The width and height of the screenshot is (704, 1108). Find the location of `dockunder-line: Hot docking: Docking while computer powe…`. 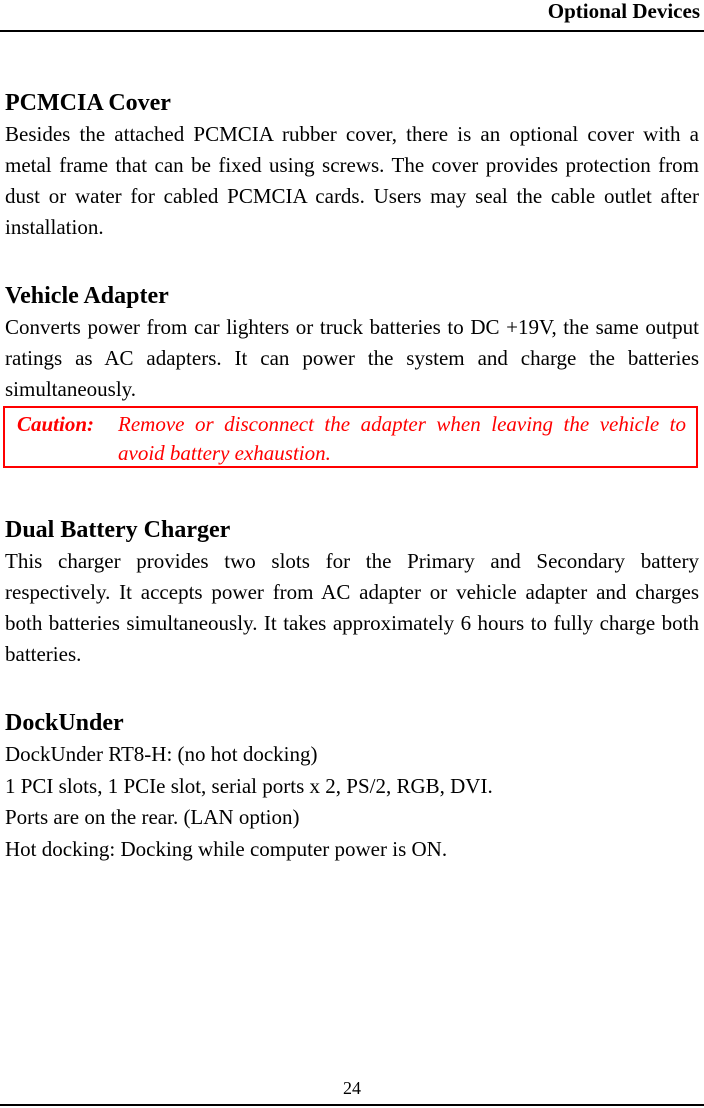

dockunder-line: Hot docking: Docking while computer powe… is located at coordinates (226, 848).